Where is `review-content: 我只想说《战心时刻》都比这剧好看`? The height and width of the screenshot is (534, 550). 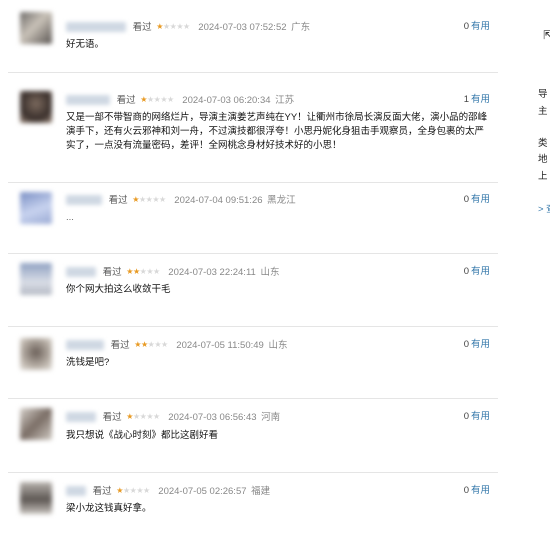
review-content: 我只想说《战心时刻》都比这剧好看 is located at coordinates (142, 435).